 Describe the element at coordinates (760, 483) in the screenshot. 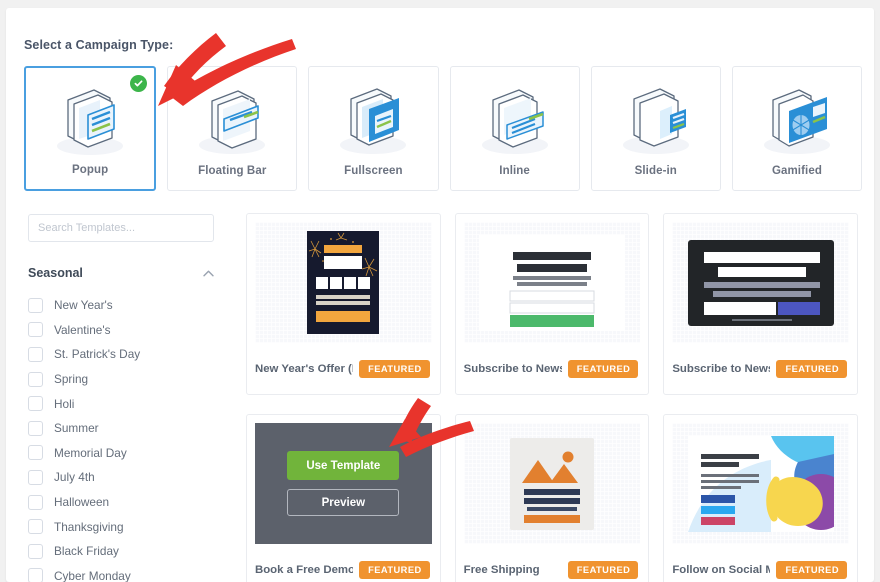

I see `social-media-thumb` at that location.